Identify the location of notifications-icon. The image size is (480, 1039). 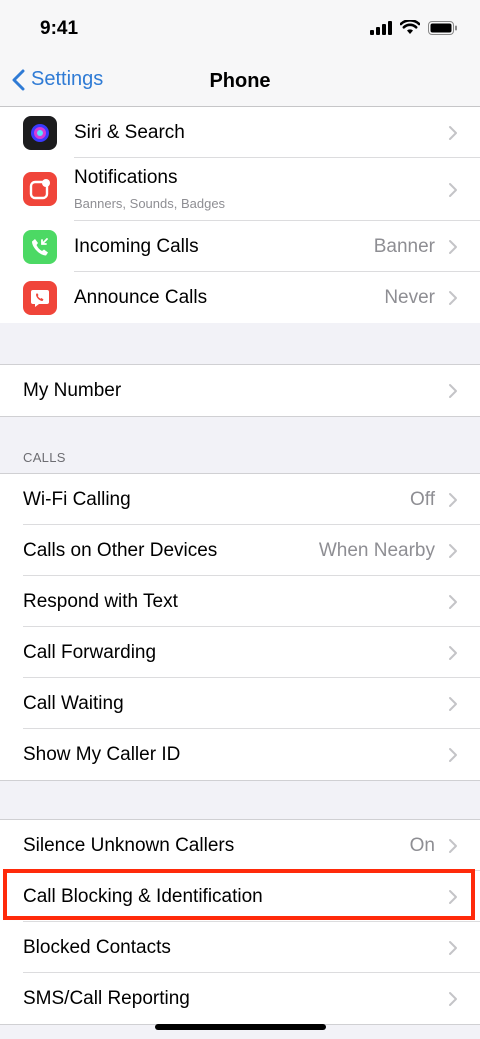
(40, 189).